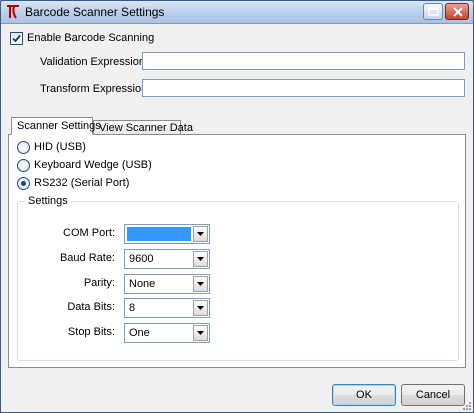 Image resolution: width=474 pixels, height=413 pixels. Describe the element at coordinates (132, 308) in the screenshot. I see `data-bits-value: 8` at that location.